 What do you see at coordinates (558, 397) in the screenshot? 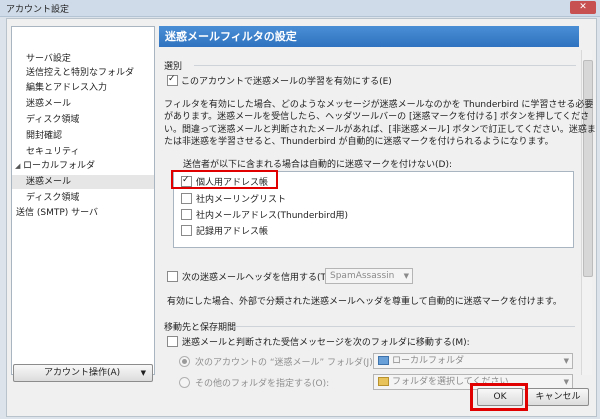
I see `cancel-button: キャンセル` at bounding box center [558, 397].